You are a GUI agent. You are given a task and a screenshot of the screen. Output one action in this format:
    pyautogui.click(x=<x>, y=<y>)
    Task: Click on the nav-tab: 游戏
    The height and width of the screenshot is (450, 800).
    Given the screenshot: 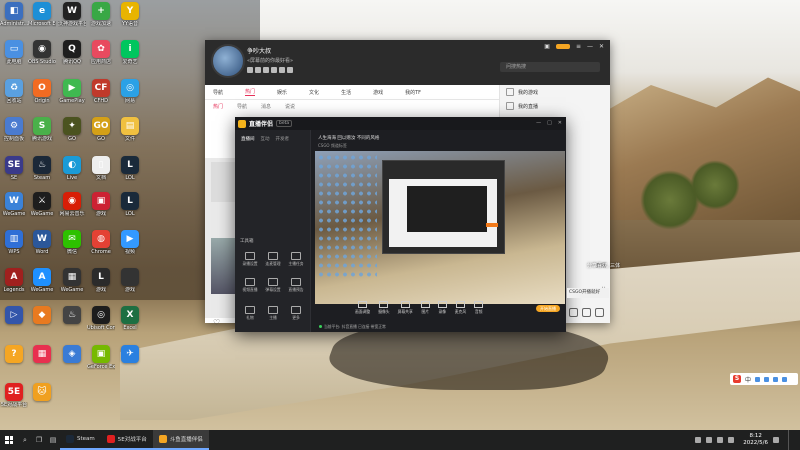 What is the action you would take?
    pyautogui.click(x=378, y=92)
    